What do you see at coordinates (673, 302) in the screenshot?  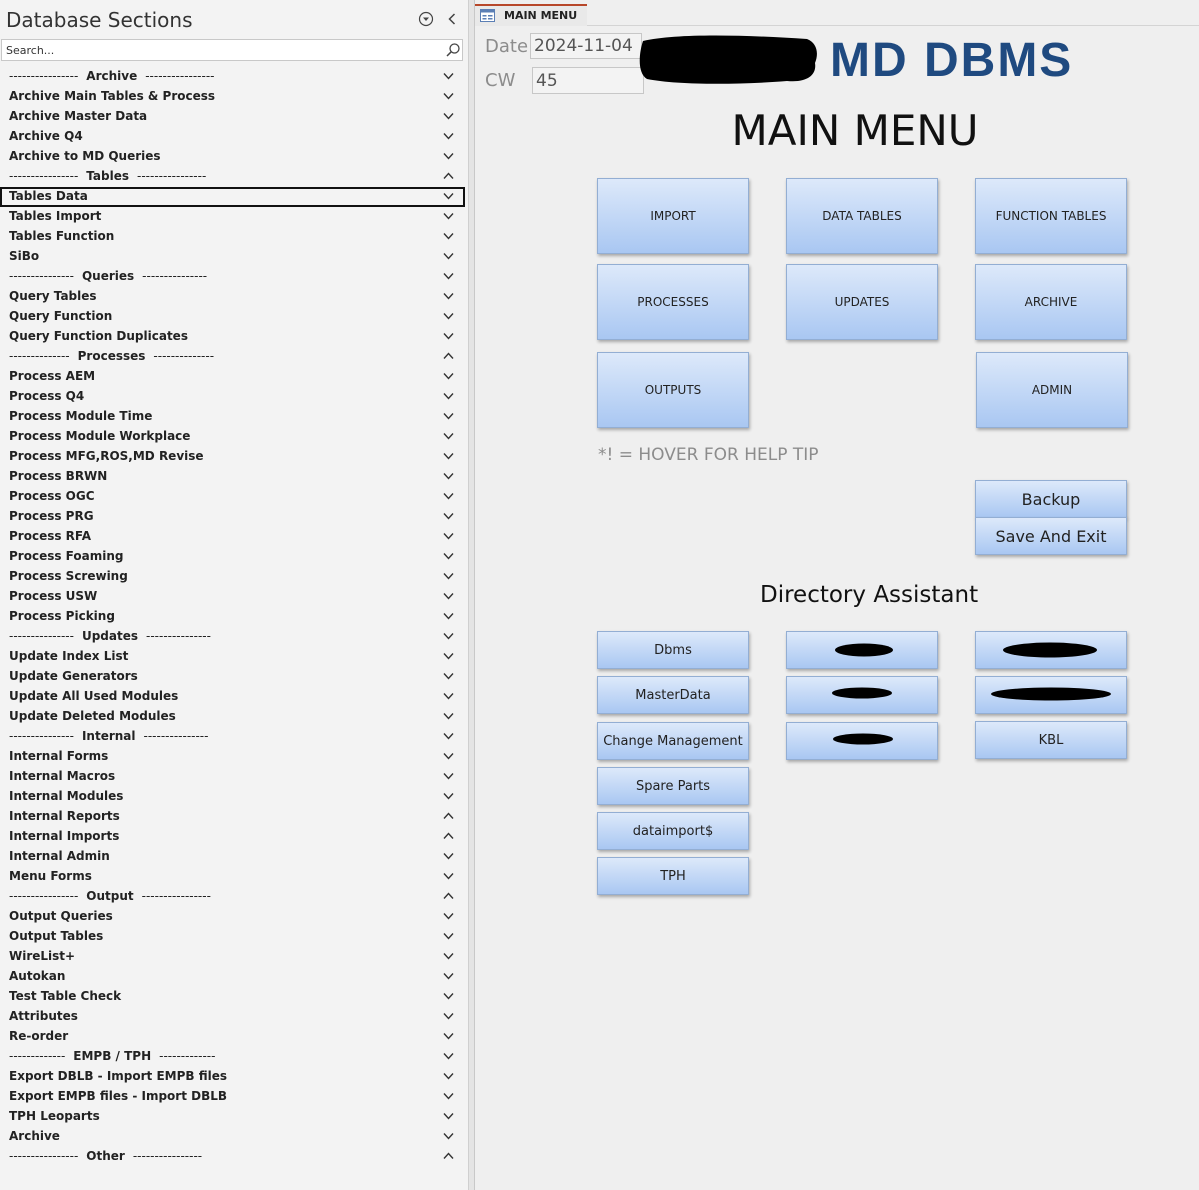 I see `processes-button: PROCESSES` at bounding box center [673, 302].